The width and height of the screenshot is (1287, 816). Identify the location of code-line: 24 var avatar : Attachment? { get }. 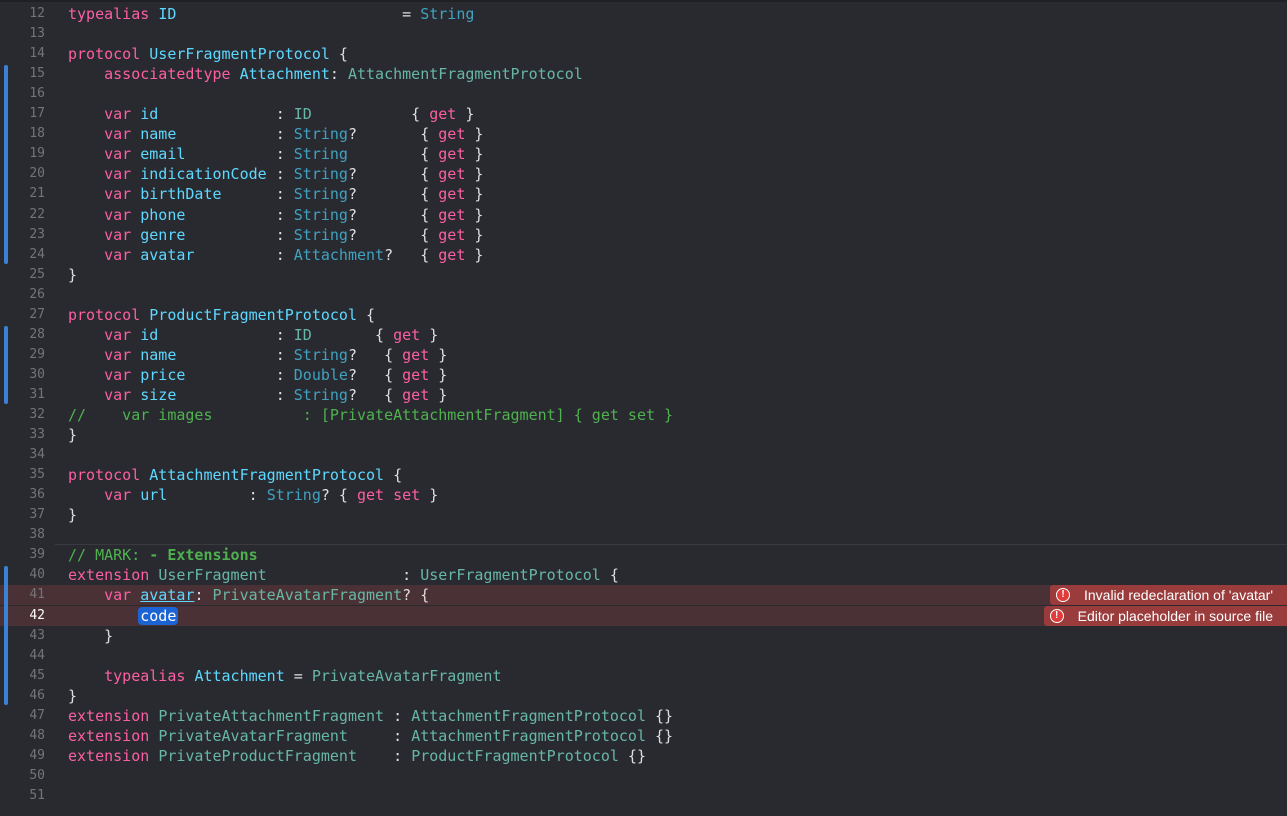
(643, 255).